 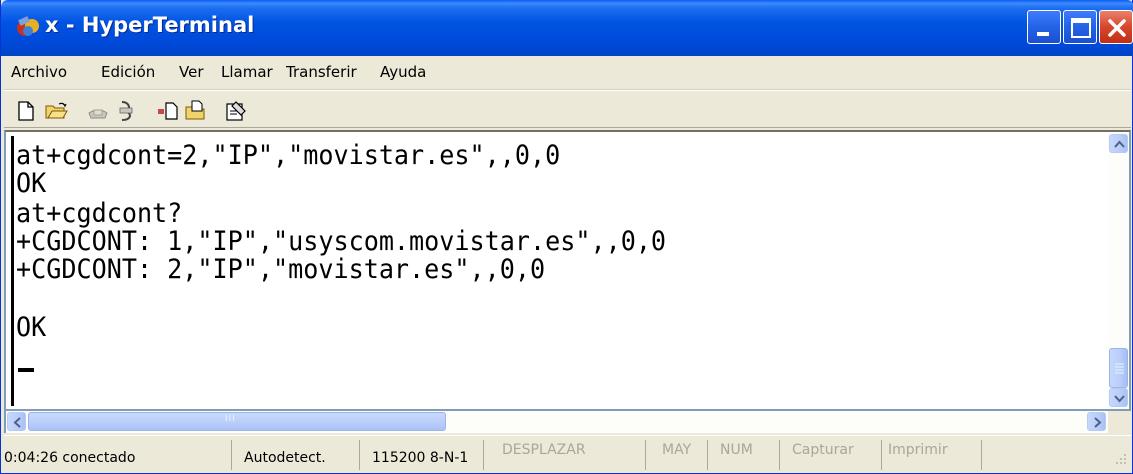 What do you see at coordinates (1044, 27) in the screenshot?
I see `minimize-button` at bounding box center [1044, 27].